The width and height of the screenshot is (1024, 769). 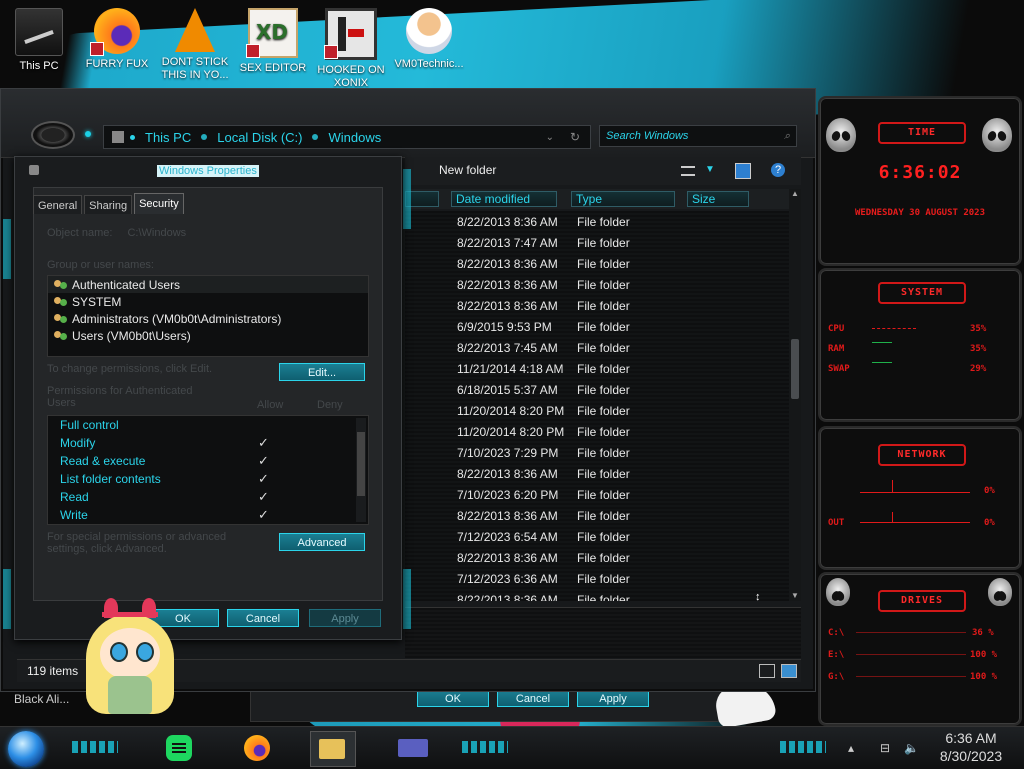 I want to click on table-row: 8/22/2013 7:47 AM File folder, so click(x=597, y=242).